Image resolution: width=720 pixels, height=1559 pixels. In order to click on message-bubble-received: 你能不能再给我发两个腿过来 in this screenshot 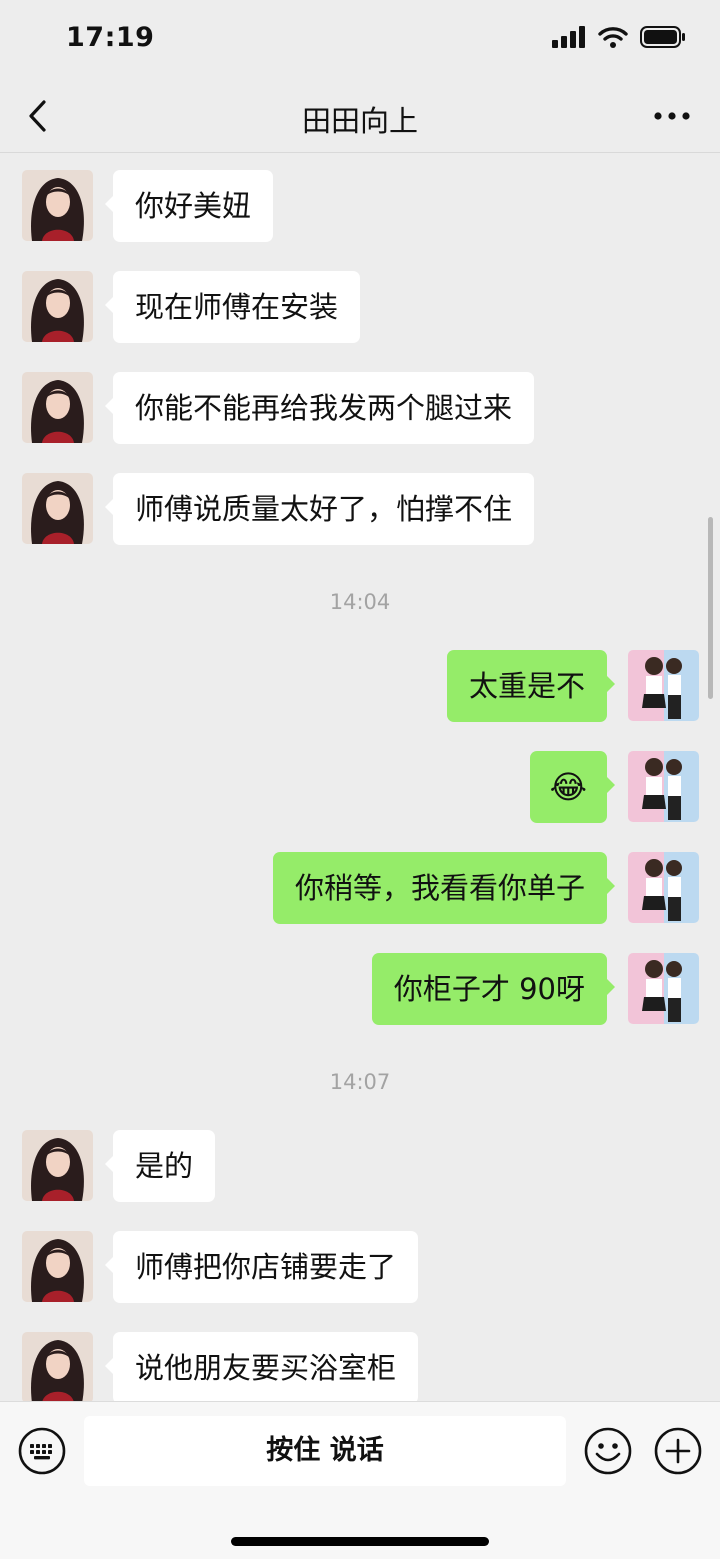, I will do `click(319, 408)`.